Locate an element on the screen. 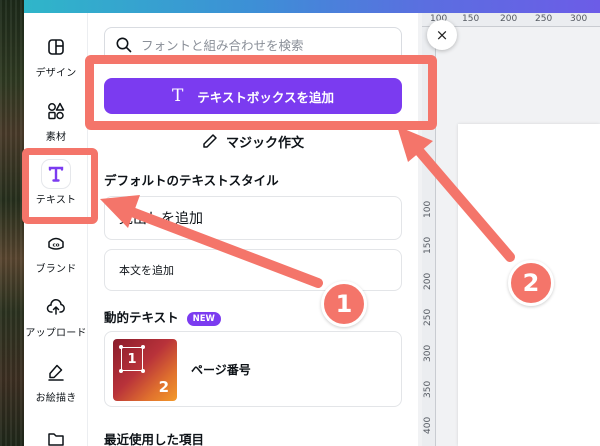 The width and height of the screenshot is (600, 446). heading-label: 見出しを追加 is located at coordinates (161, 219).